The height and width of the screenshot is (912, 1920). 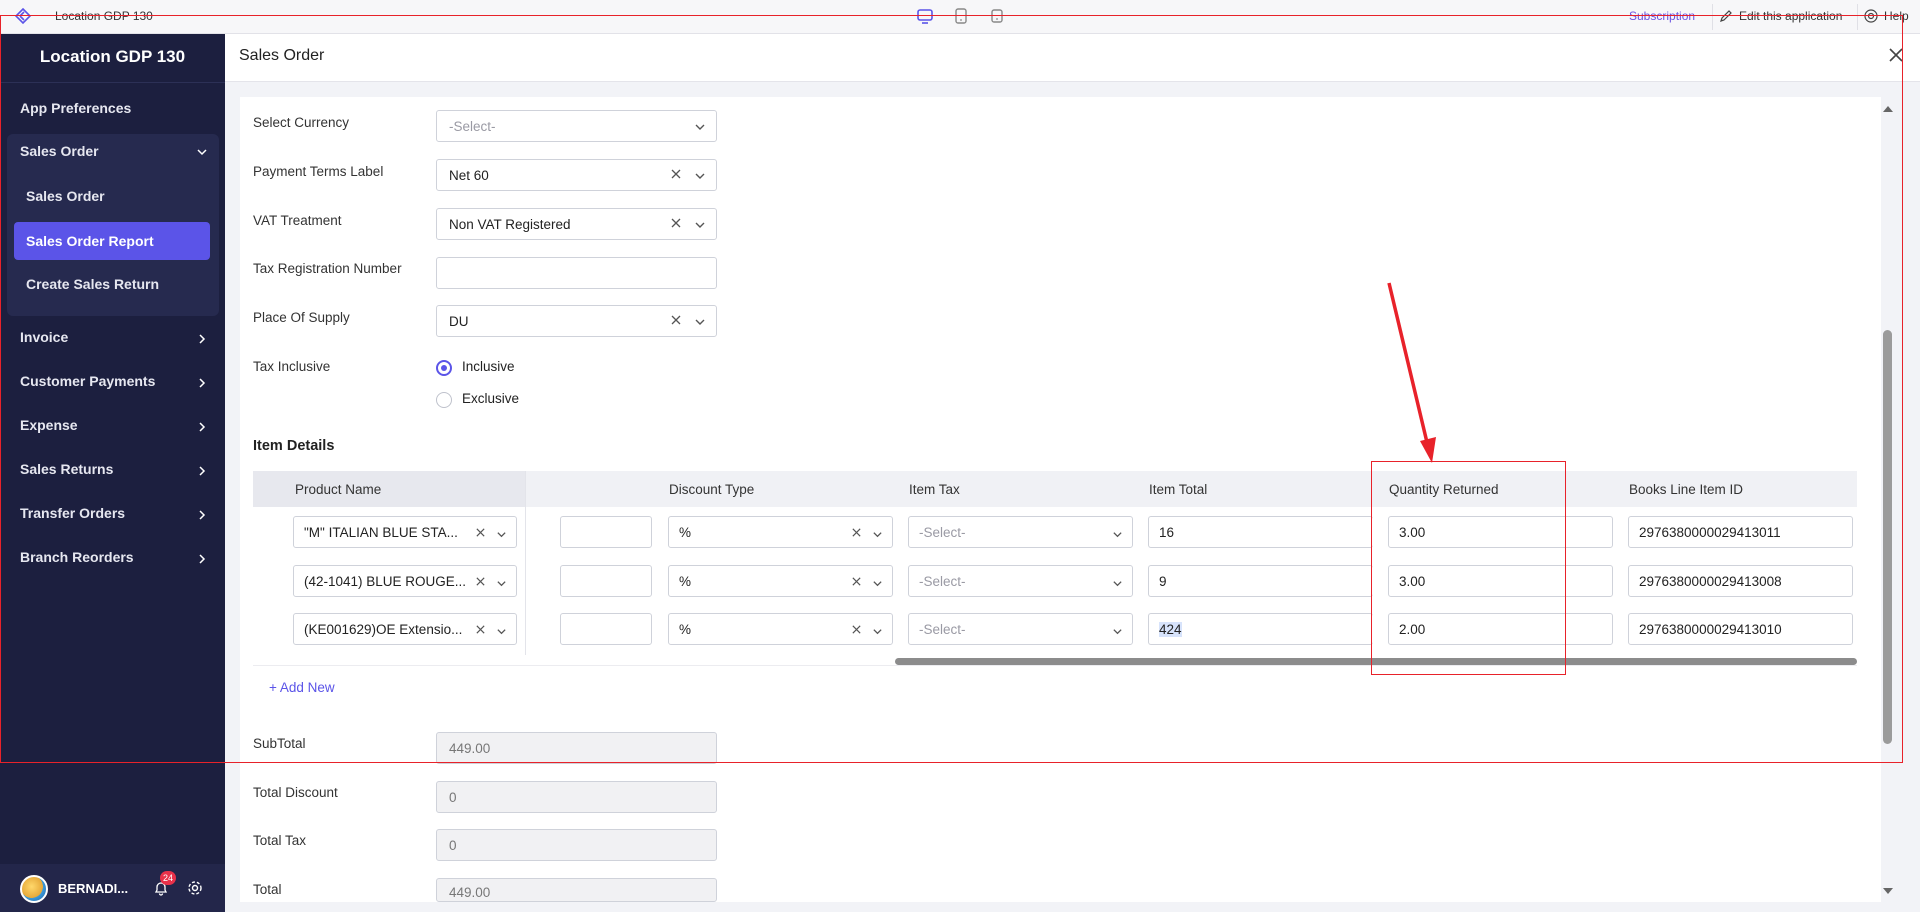 What do you see at coordinates (302, 687) in the screenshot?
I see `add-new-button: + Add New` at bounding box center [302, 687].